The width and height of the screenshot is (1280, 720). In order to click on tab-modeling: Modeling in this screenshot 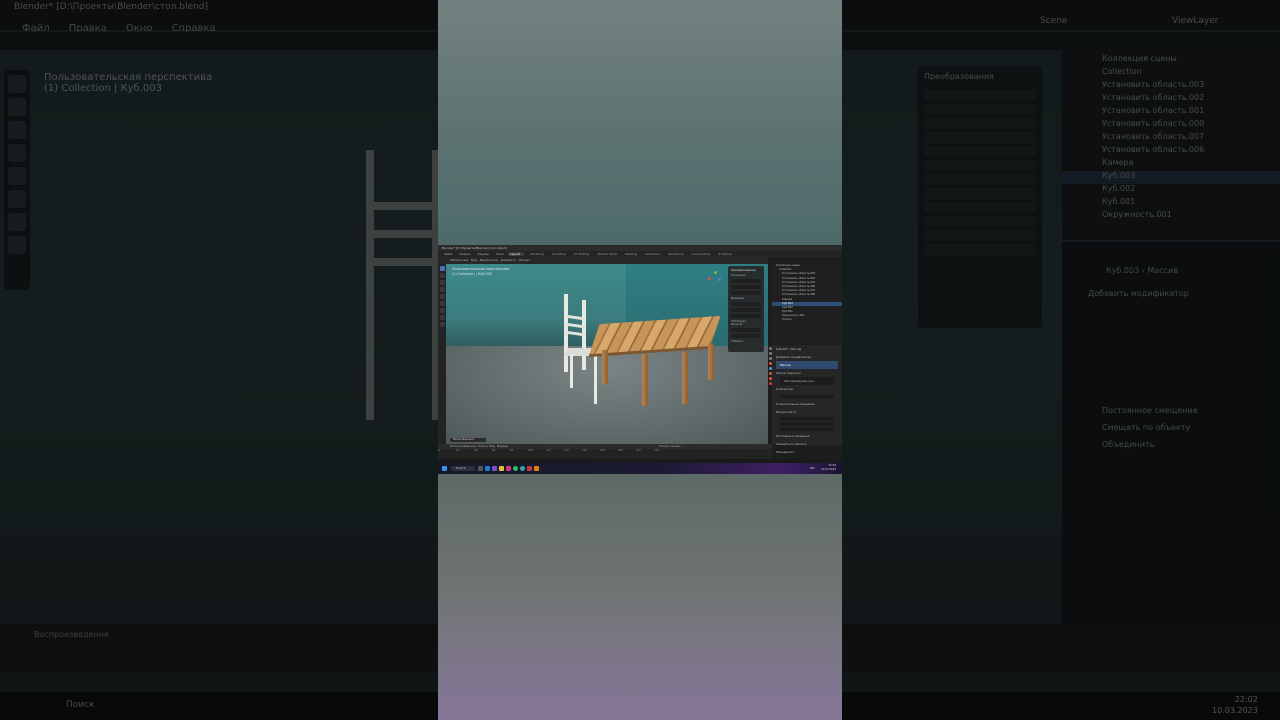, I will do `click(537, 254)`.